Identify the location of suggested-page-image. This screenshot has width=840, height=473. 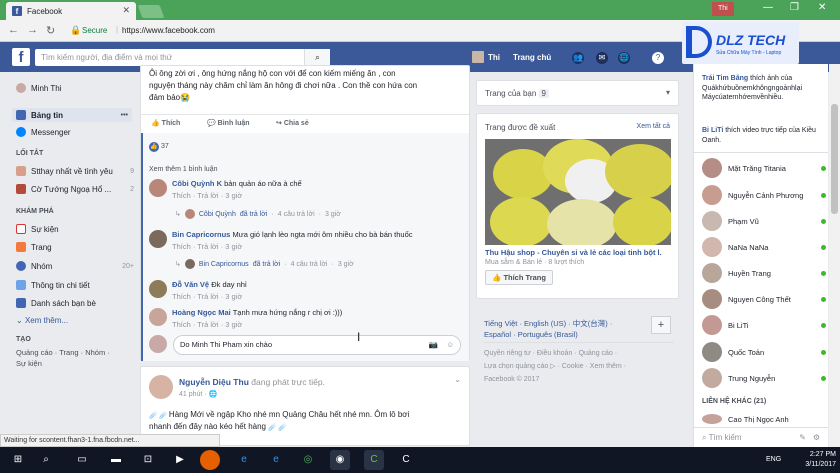
(578, 192).